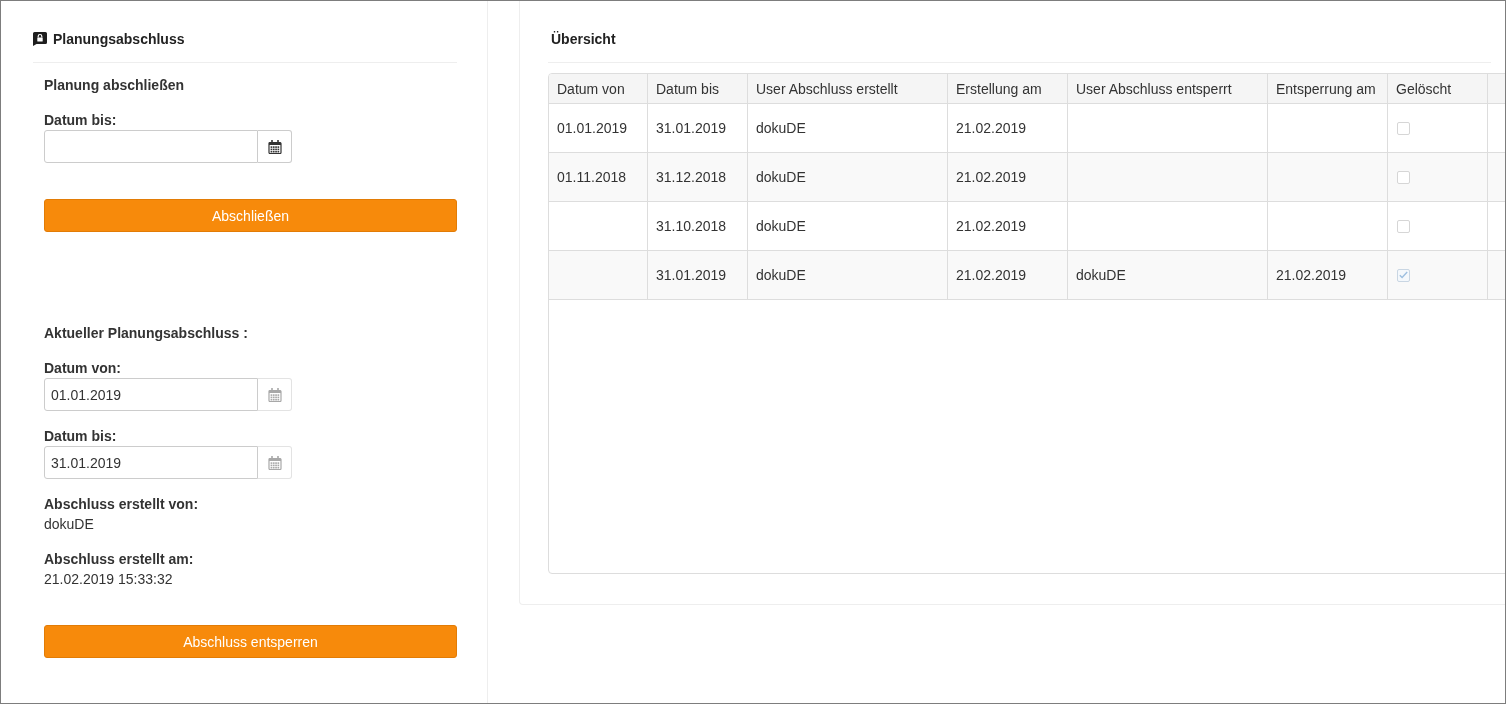  I want to click on calendar-button, so click(275, 146).